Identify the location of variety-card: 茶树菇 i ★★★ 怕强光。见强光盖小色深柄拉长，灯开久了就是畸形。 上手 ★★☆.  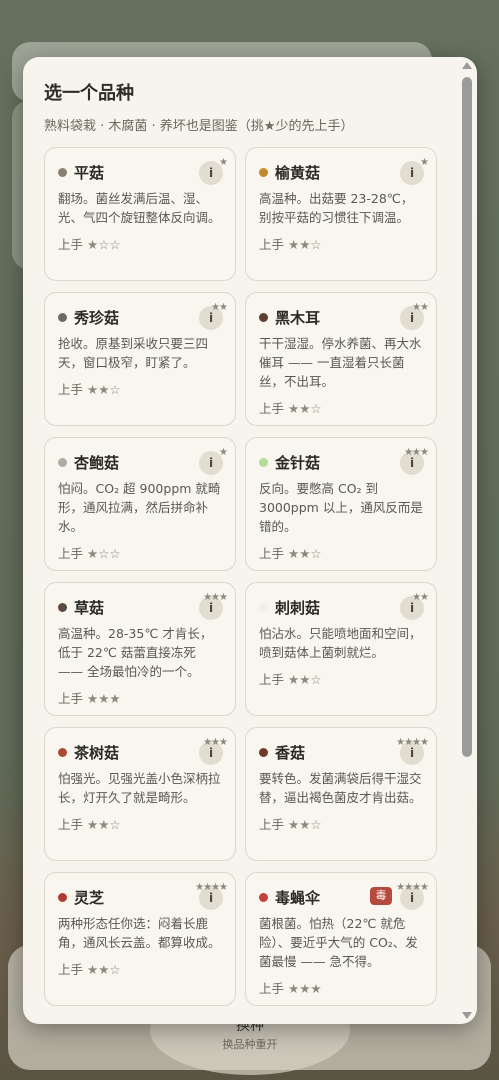
(140, 794).